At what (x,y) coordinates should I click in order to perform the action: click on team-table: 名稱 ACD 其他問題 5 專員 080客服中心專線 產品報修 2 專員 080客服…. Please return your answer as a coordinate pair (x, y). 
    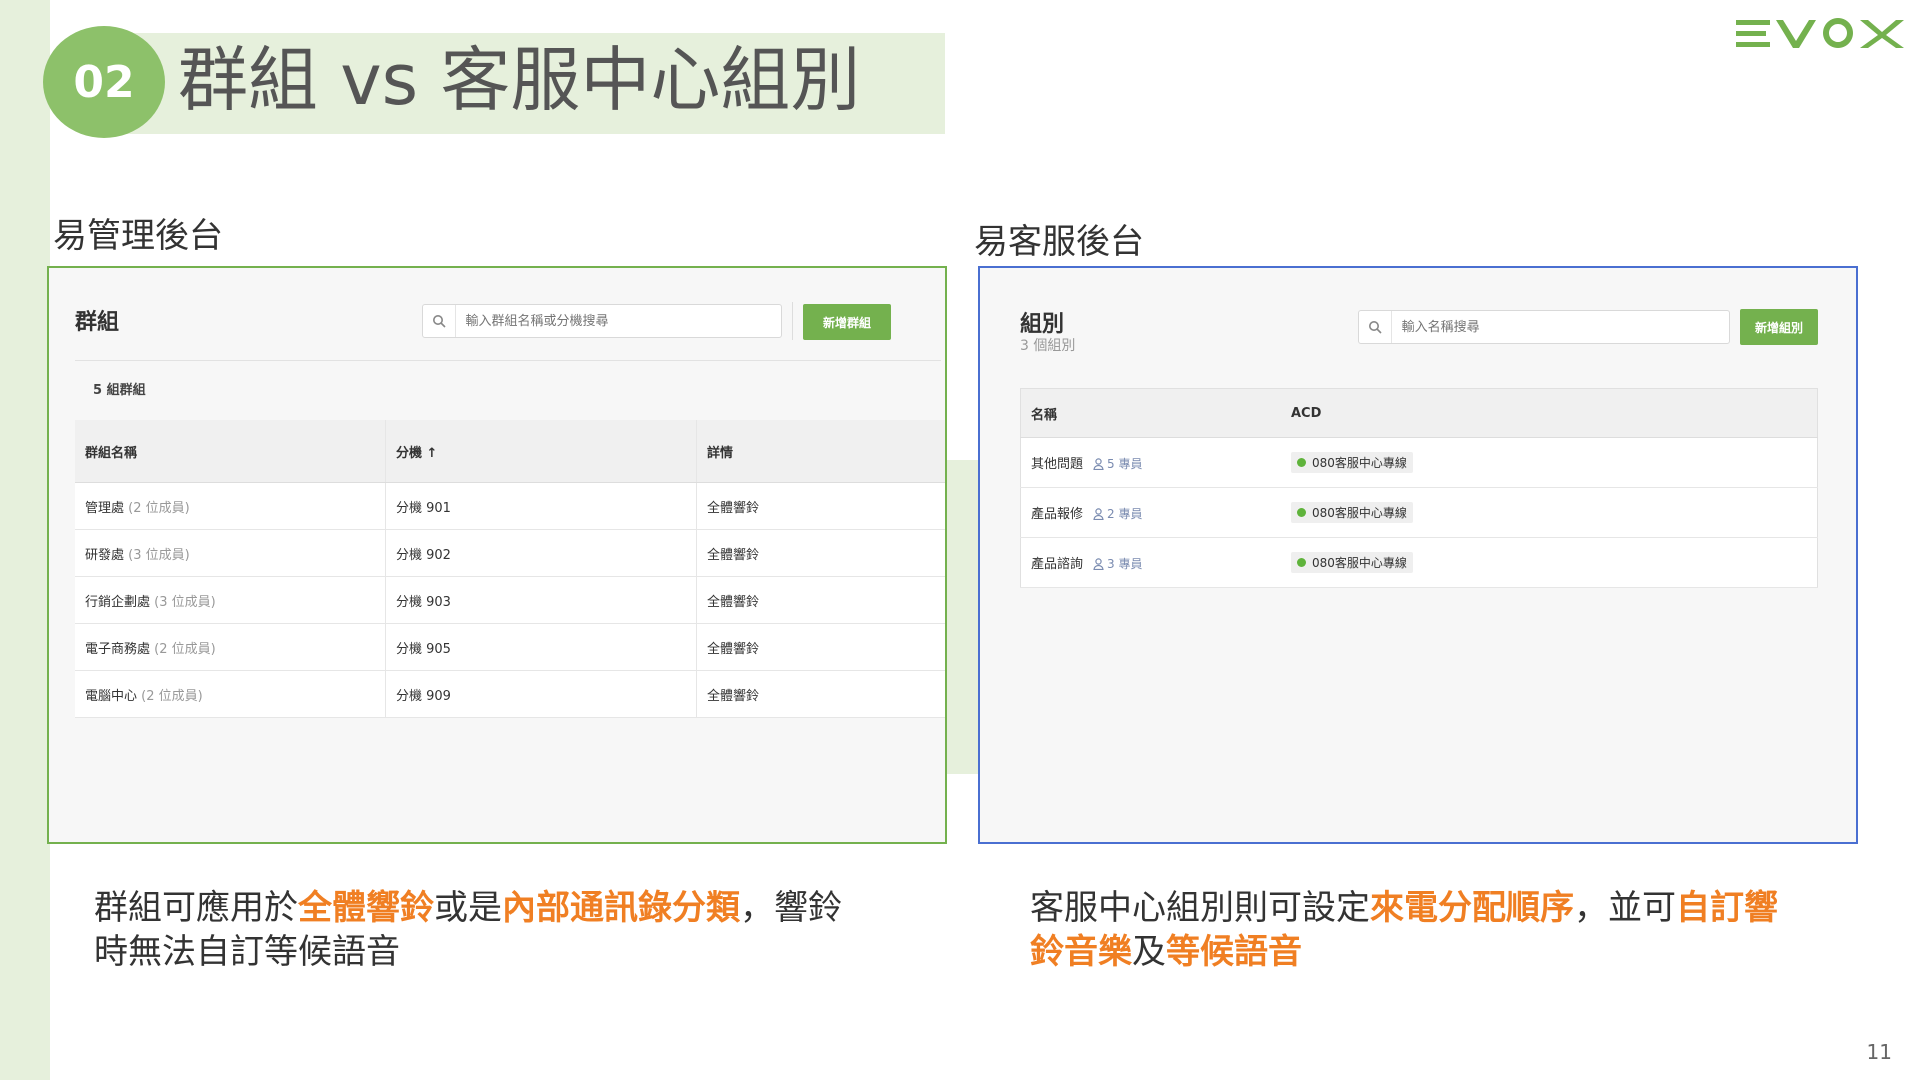
    Looking at the image, I should click on (1419, 488).